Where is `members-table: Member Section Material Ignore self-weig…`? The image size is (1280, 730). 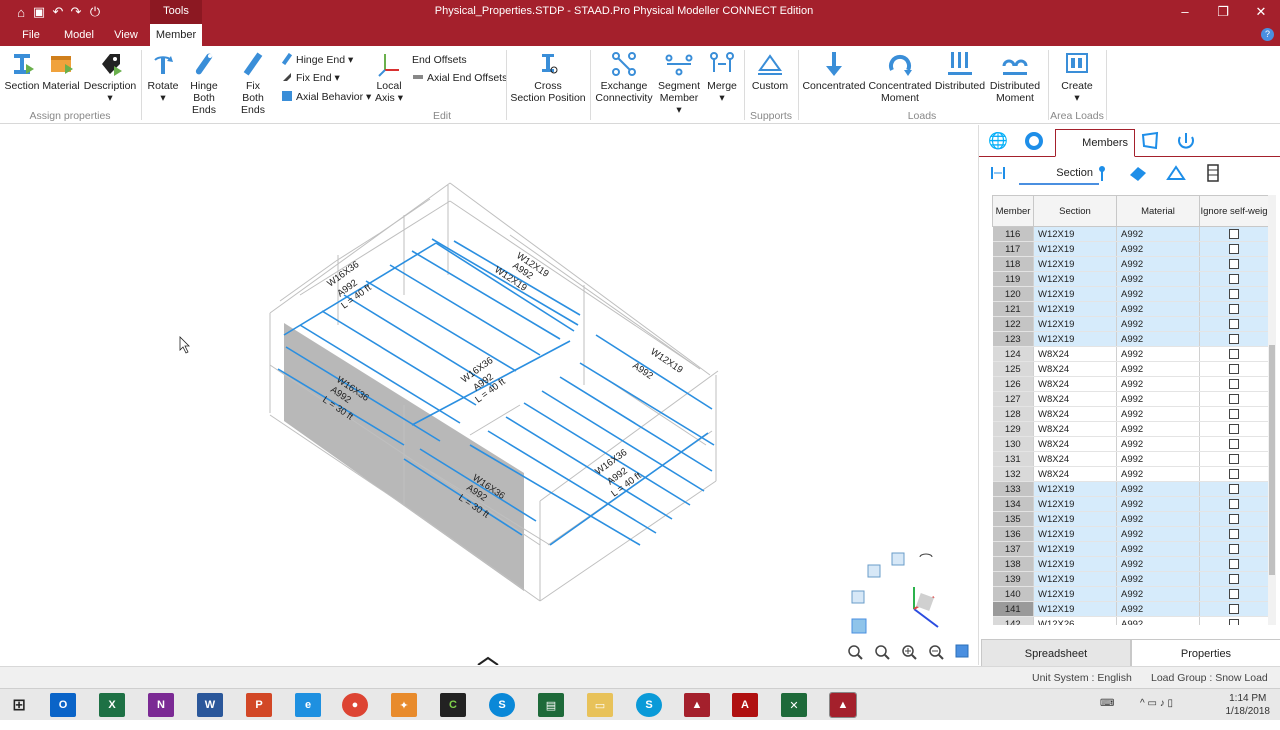
members-table: Member Section Material Ignore self-weig… is located at coordinates (1130, 410).